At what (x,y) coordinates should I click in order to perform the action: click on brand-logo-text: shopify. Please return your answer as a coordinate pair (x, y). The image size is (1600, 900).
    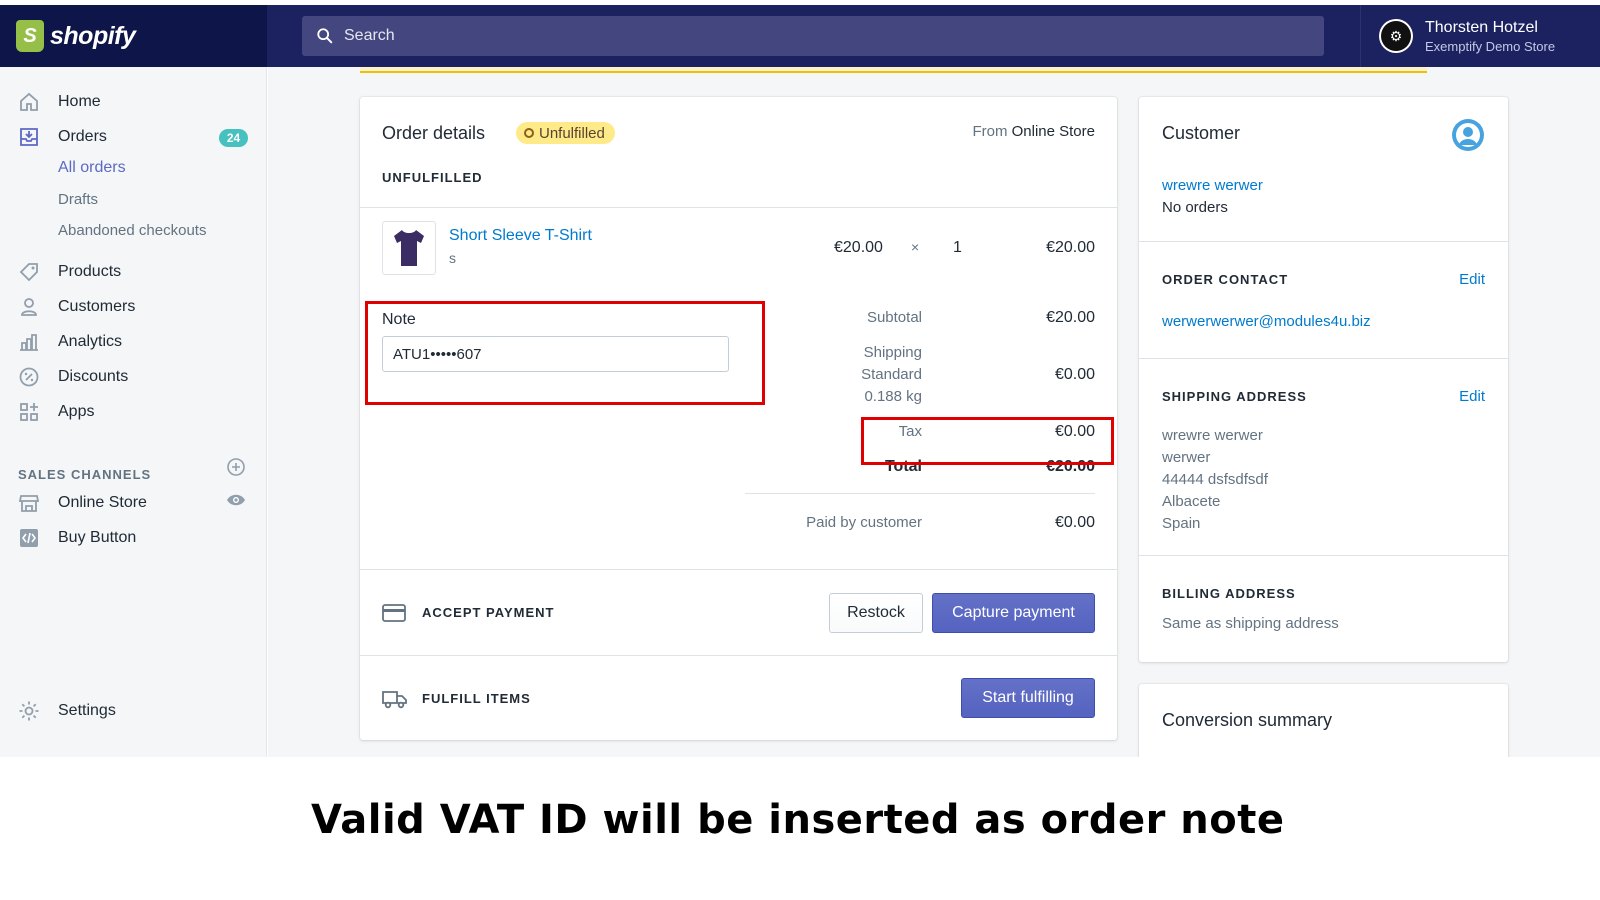
    Looking at the image, I should click on (93, 35).